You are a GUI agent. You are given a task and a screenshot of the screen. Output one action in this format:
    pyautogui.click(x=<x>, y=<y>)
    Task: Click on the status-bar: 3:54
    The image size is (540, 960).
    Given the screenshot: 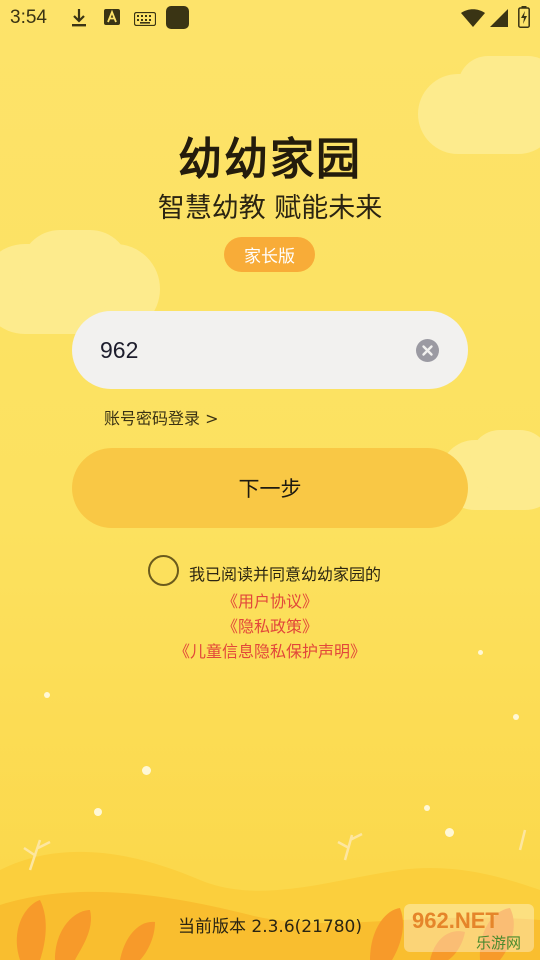 What is the action you would take?
    pyautogui.click(x=270, y=18)
    